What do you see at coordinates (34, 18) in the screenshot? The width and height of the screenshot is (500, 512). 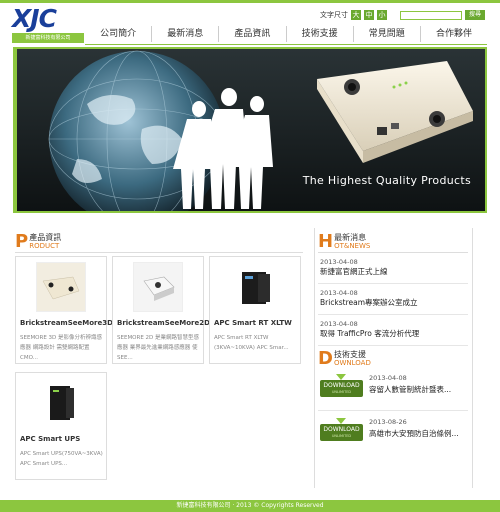 I see `logo-mark: XJC` at bounding box center [34, 18].